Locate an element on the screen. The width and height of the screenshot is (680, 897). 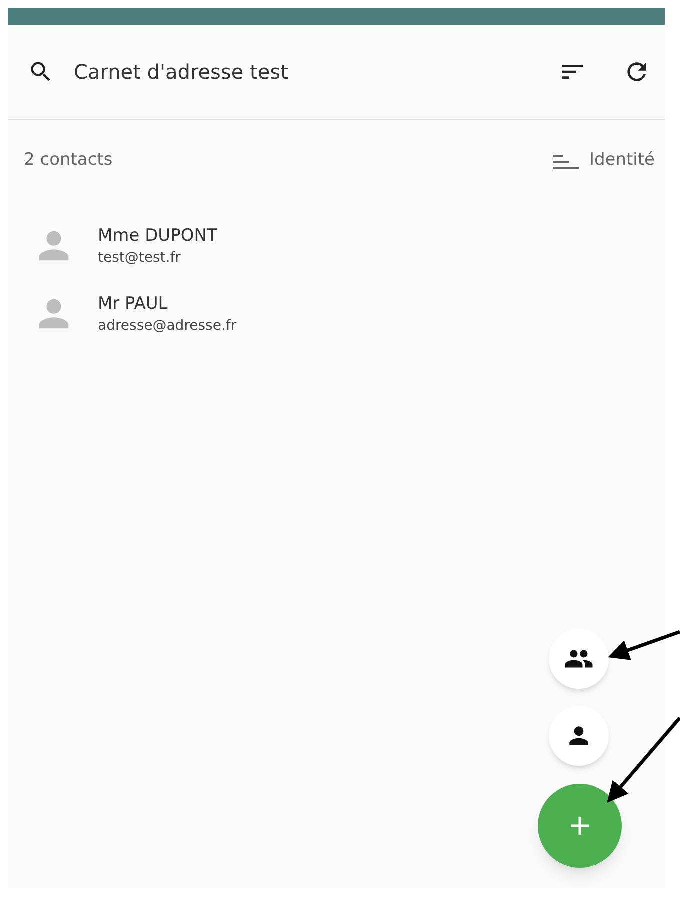
search-field: Carnet d'adresse test is located at coordinates (316, 72).